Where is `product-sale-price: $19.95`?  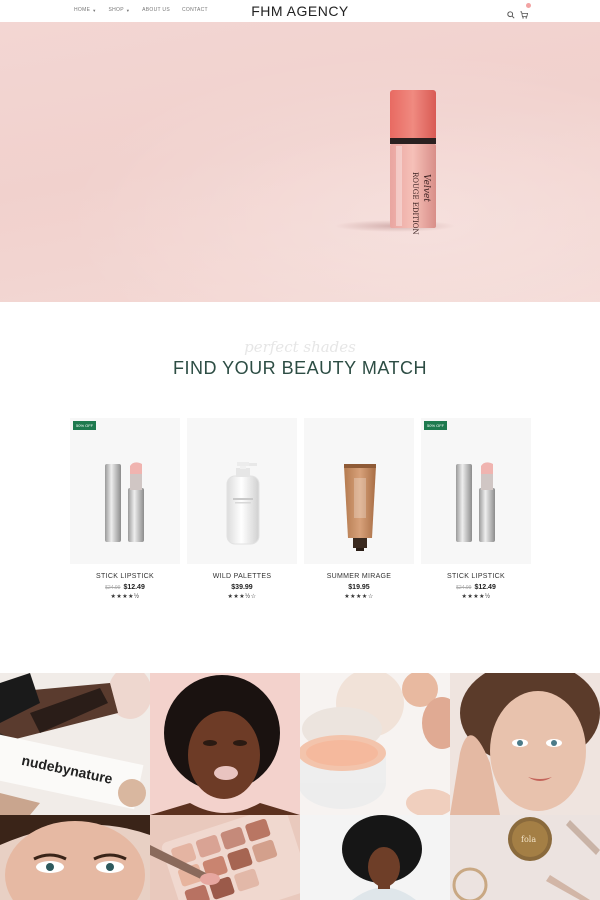
product-sale-price: $19.95 is located at coordinates (359, 587).